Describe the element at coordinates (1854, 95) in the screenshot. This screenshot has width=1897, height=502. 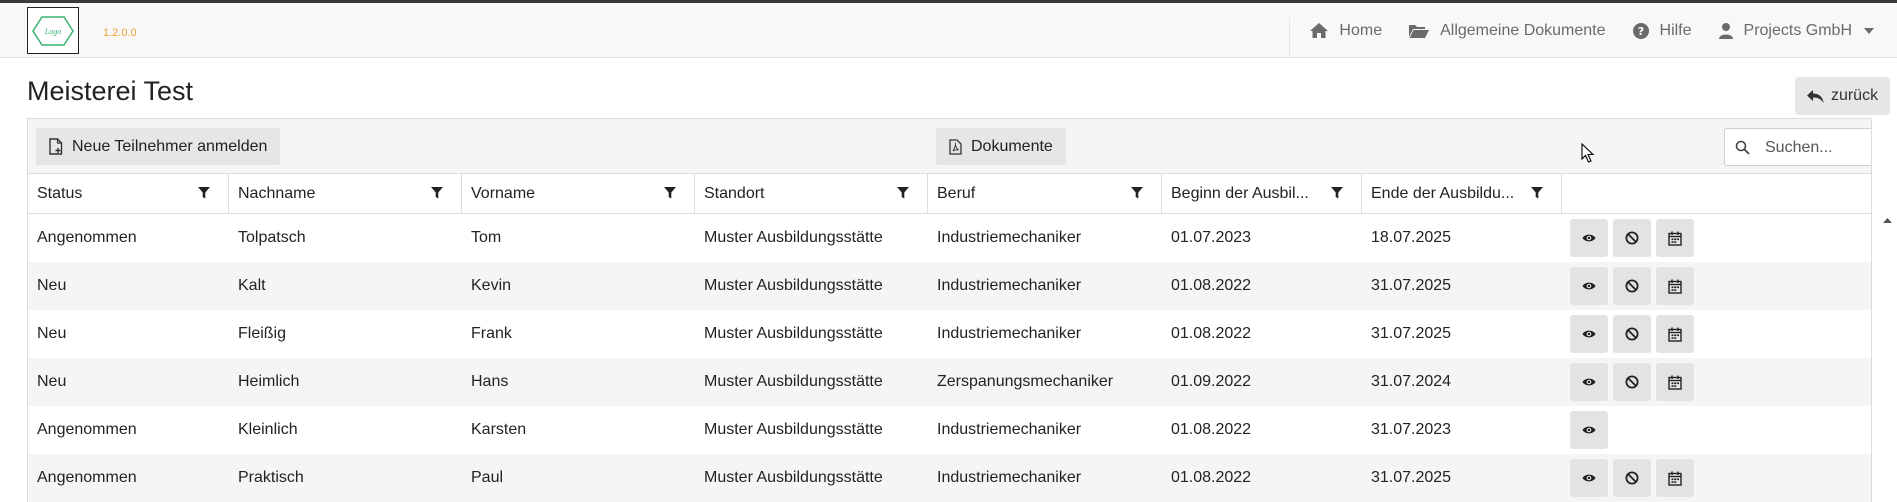
I see `back-button-label: zurück` at that location.